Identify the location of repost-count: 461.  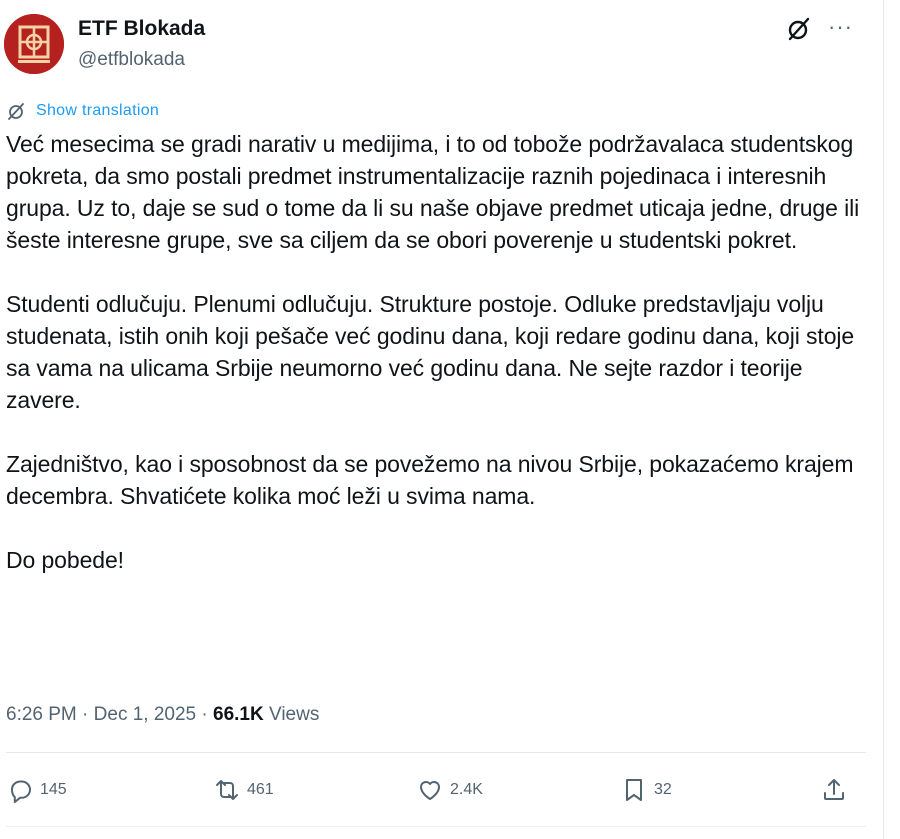
(260, 789).